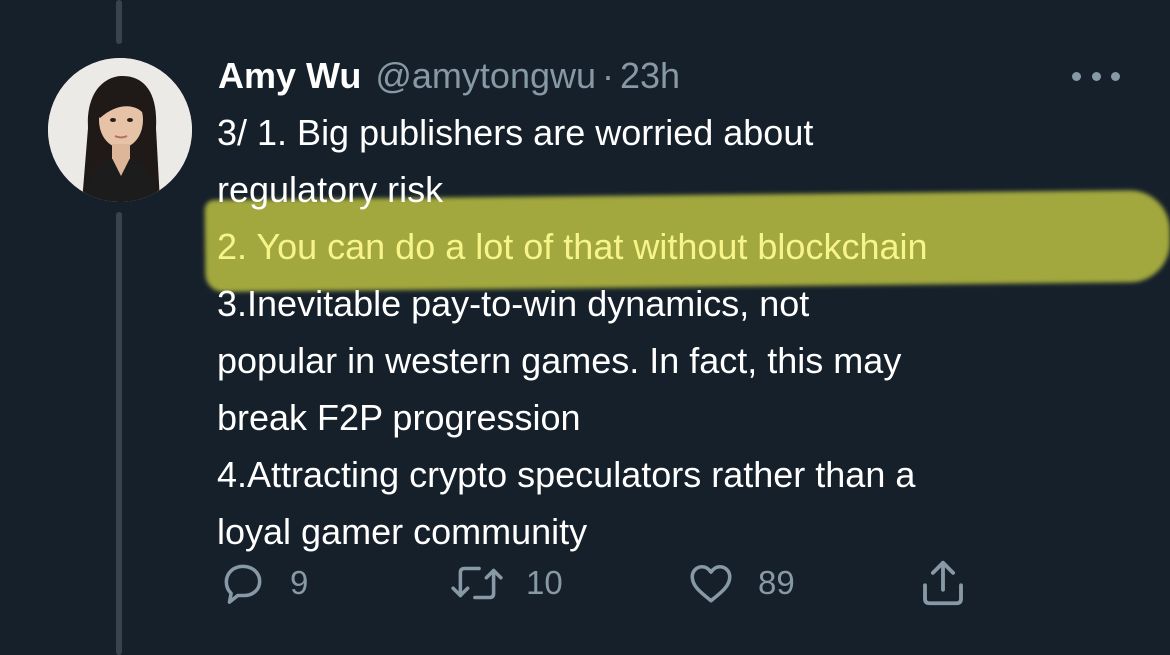 The width and height of the screenshot is (1170, 655). Describe the element at coordinates (477, 583) in the screenshot. I see `retweet-icon` at that location.